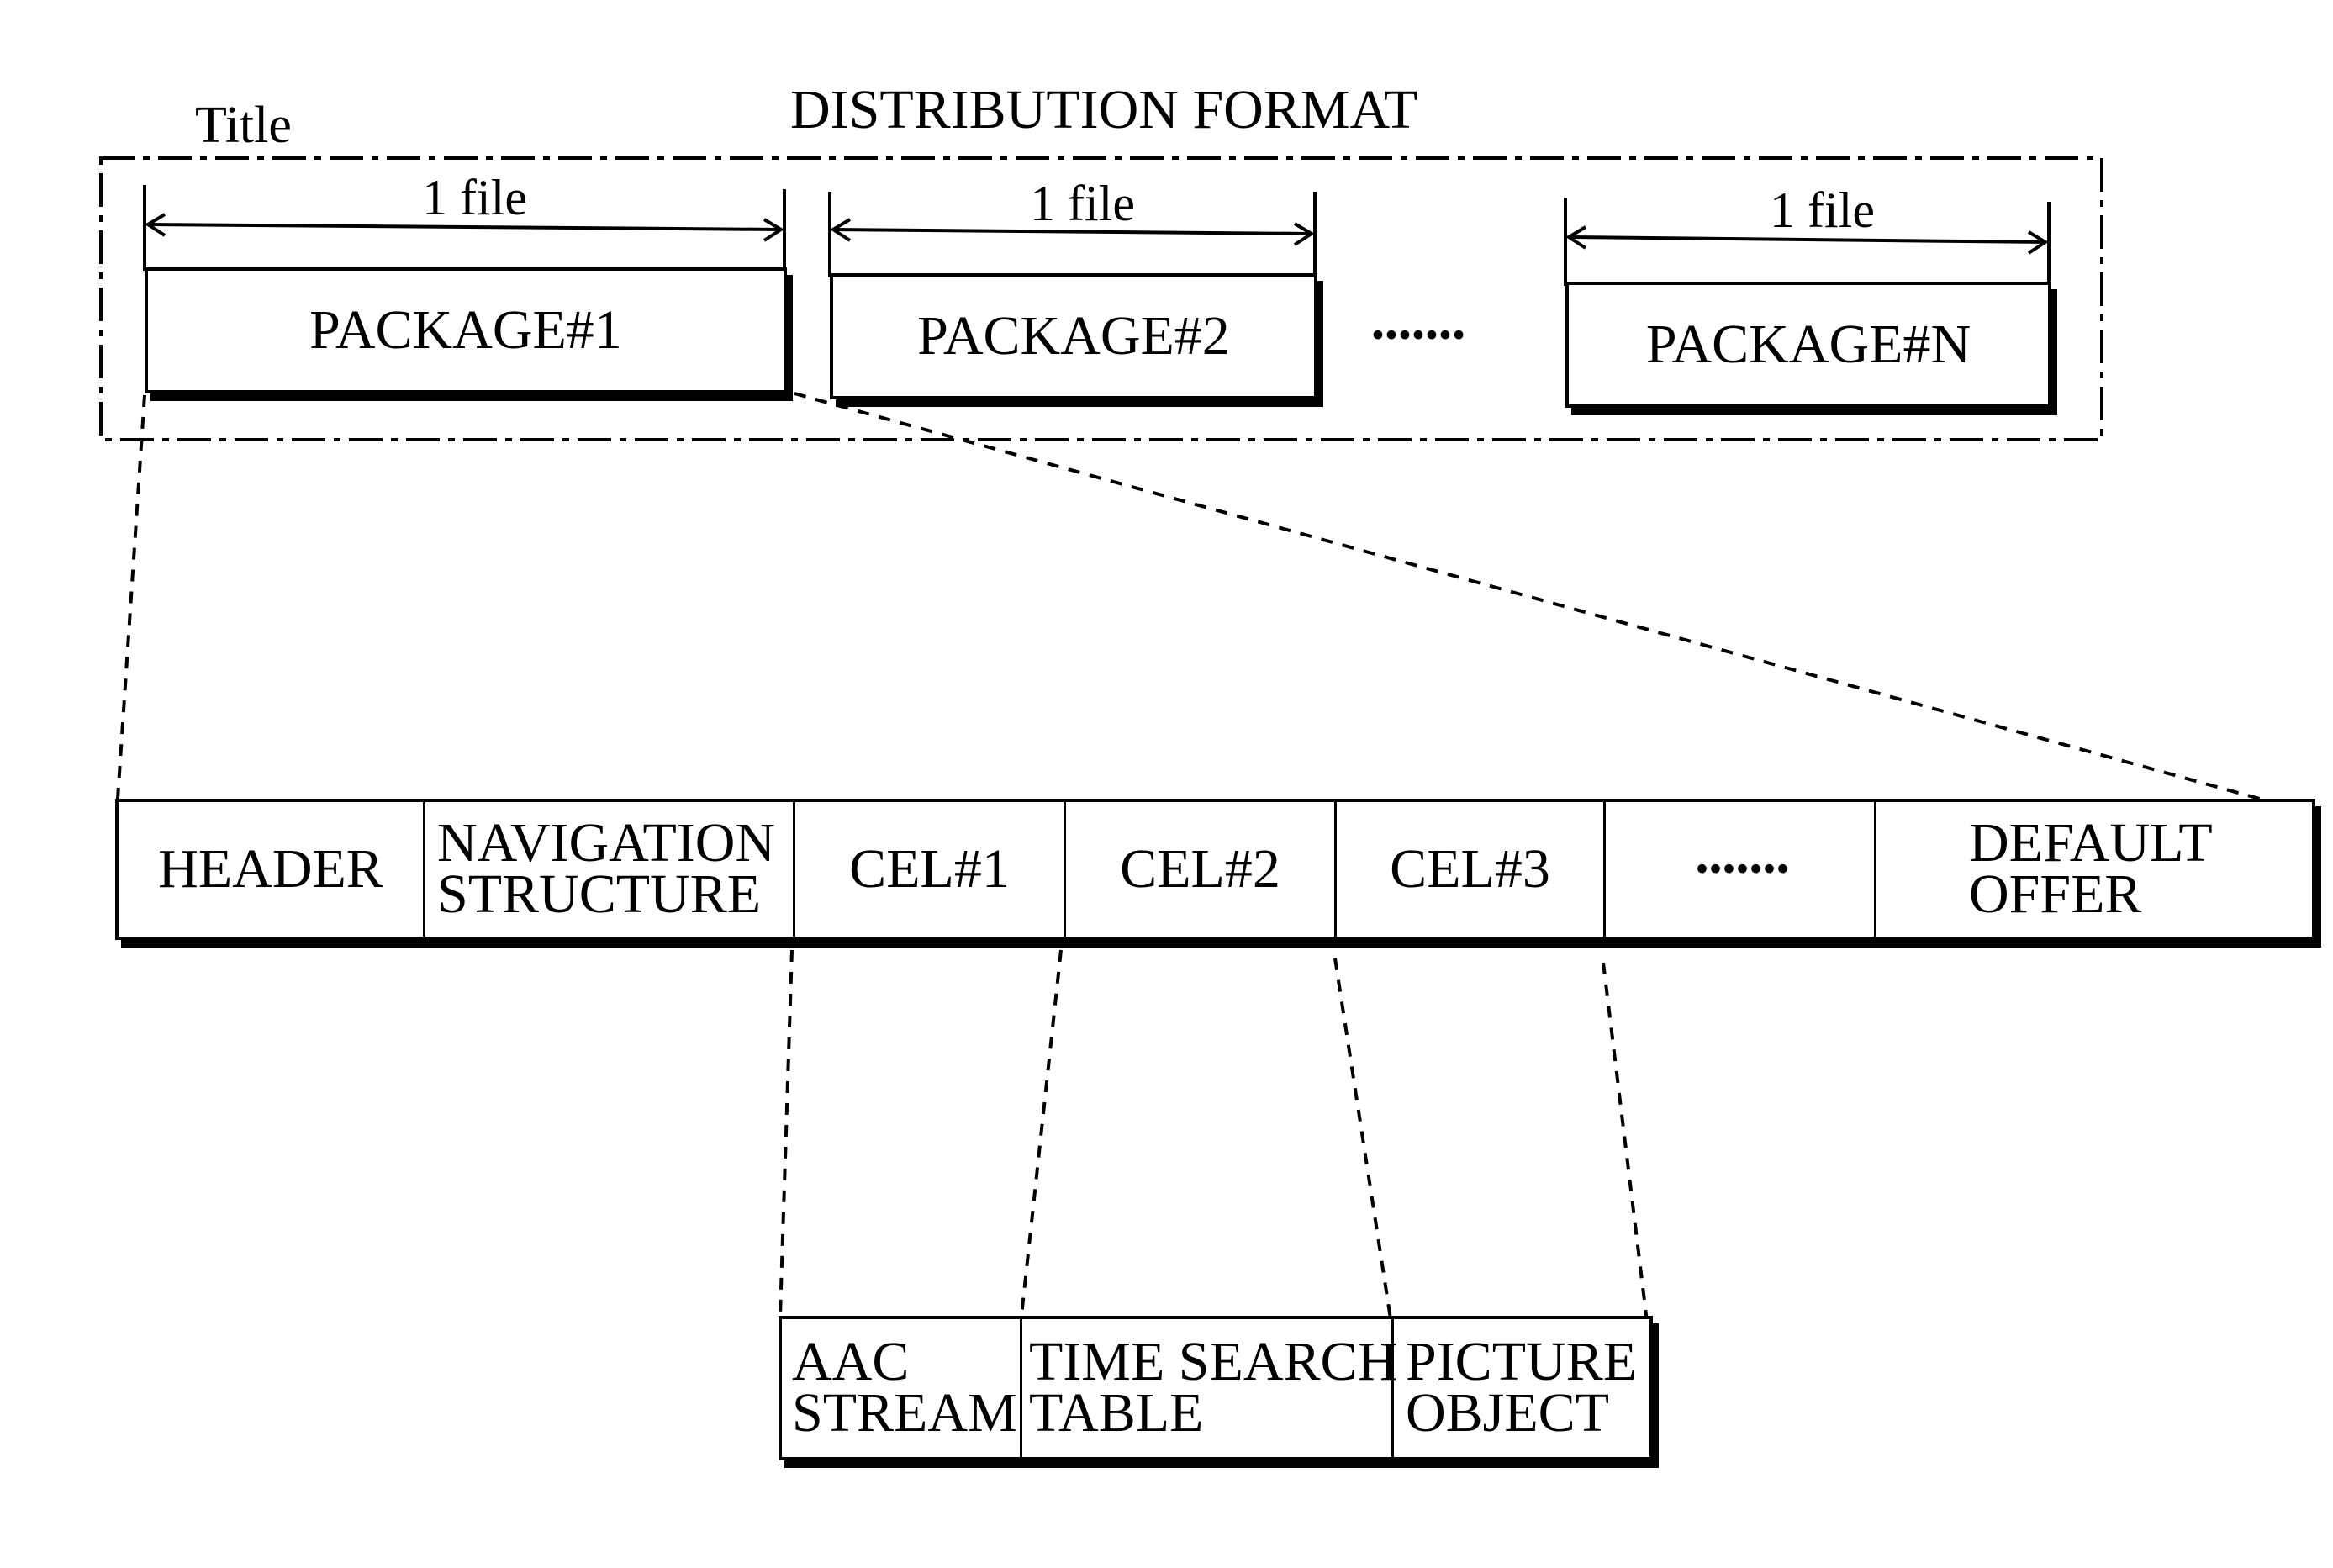  What do you see at coordinates (1471, 870) in the screenshot?
I see `segment-cel-3: CEL#3` at bounding box center [1471, 870].